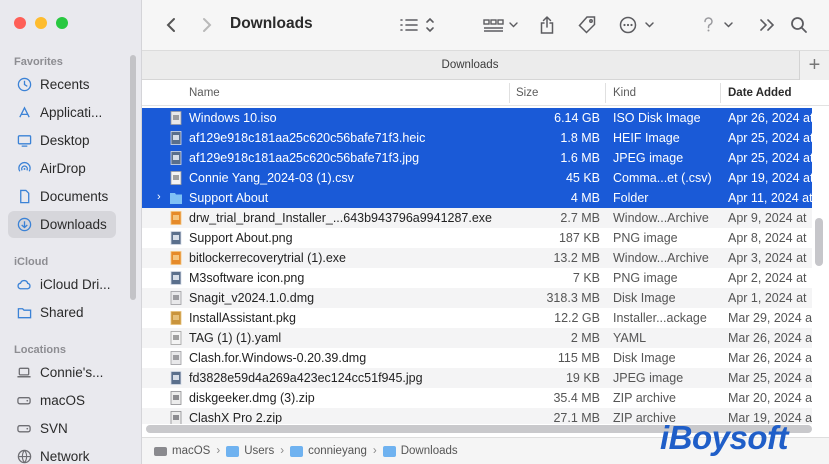 Image resolution: width=829 pixels, height=464 pixels. What do you see at coordinates (819, 242) in the screenshot?
I see `vertical-scrollbar` at bounding box center [819, 242].